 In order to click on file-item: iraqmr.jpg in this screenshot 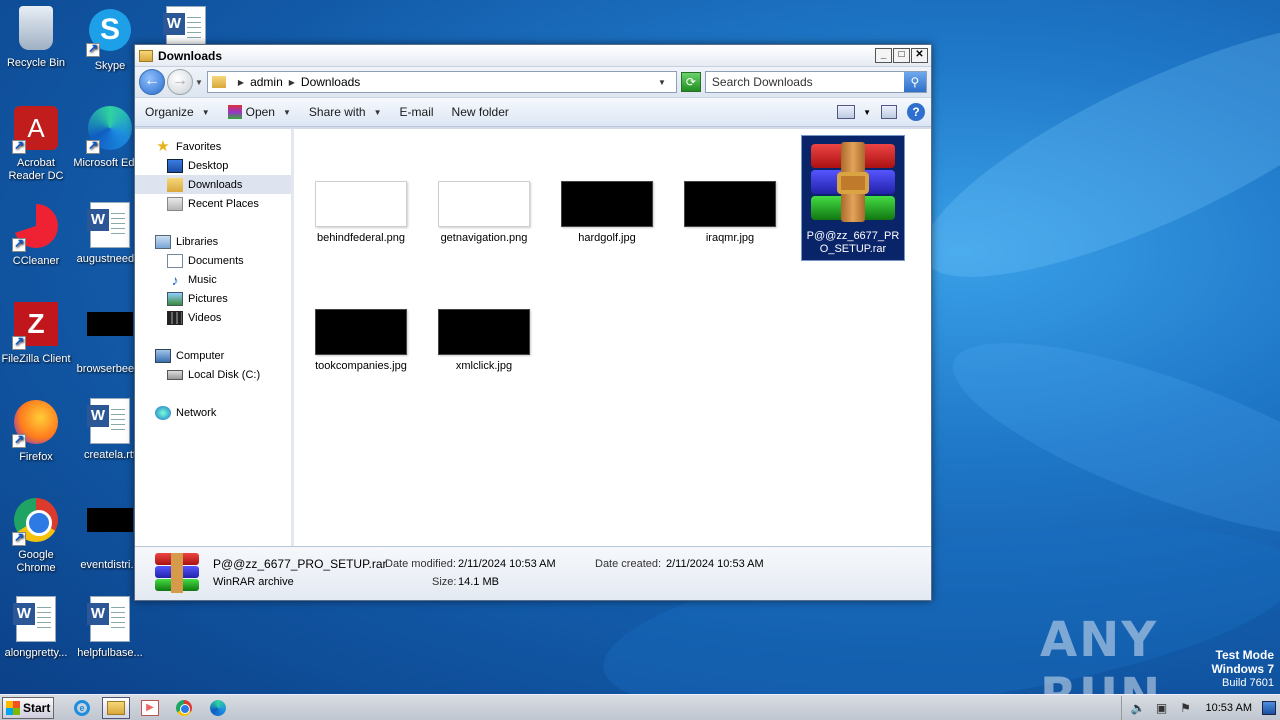, I will do `click(730, 212)`.